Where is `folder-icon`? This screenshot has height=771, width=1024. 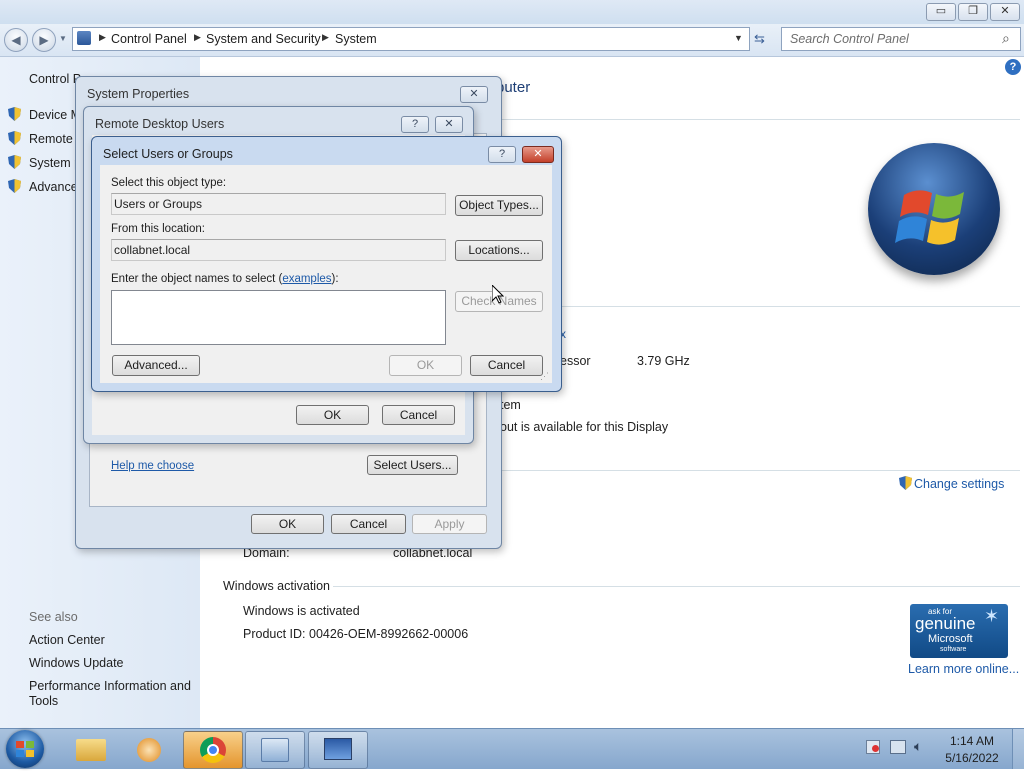 folder-icon is located at coordinates (91, 750).